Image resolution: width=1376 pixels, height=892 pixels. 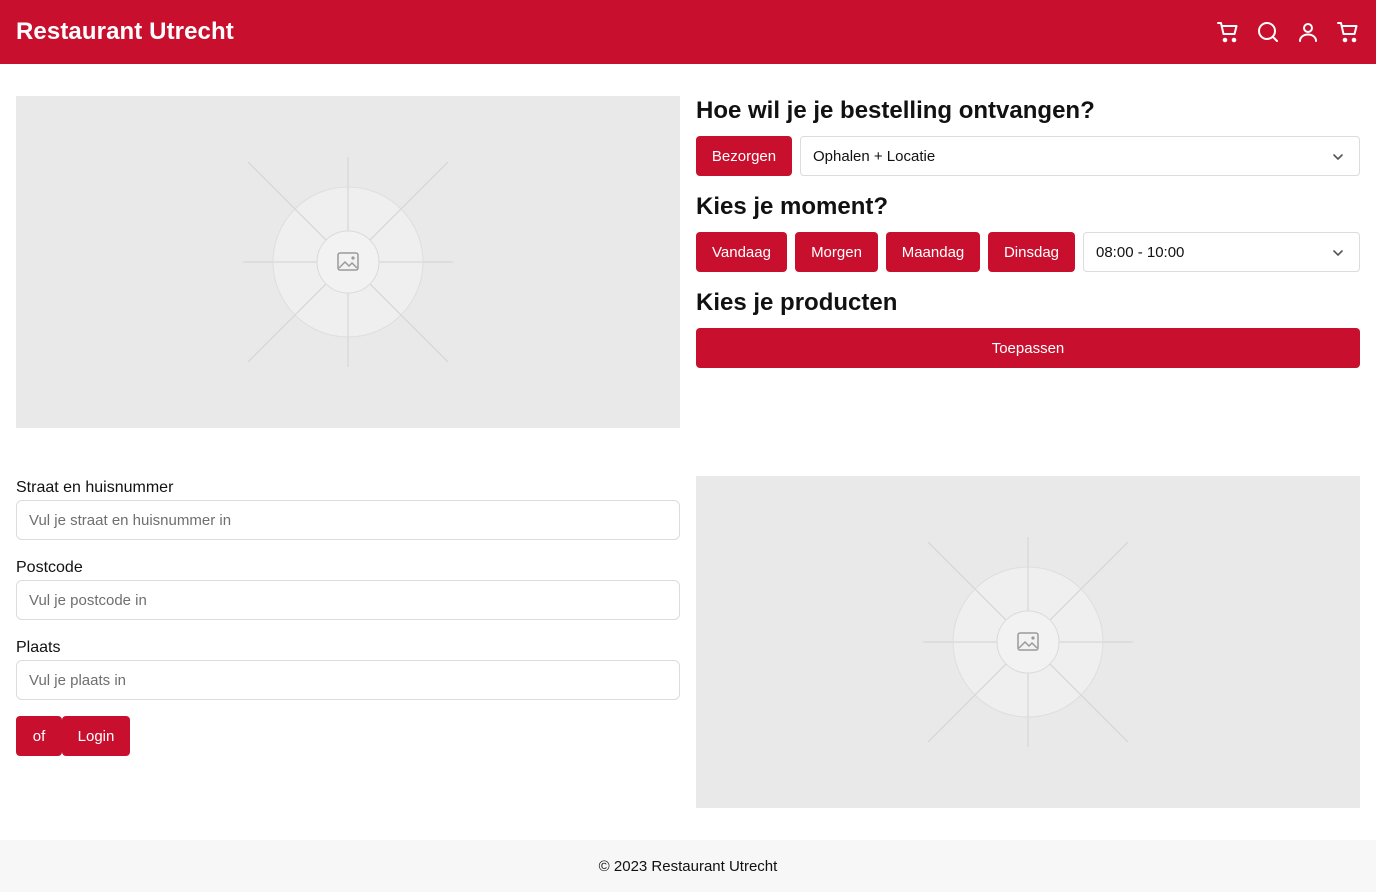 What do you see at coordinates (348, 680) in the screenshot?
I see `city-input` at bounding box center [348, 680].